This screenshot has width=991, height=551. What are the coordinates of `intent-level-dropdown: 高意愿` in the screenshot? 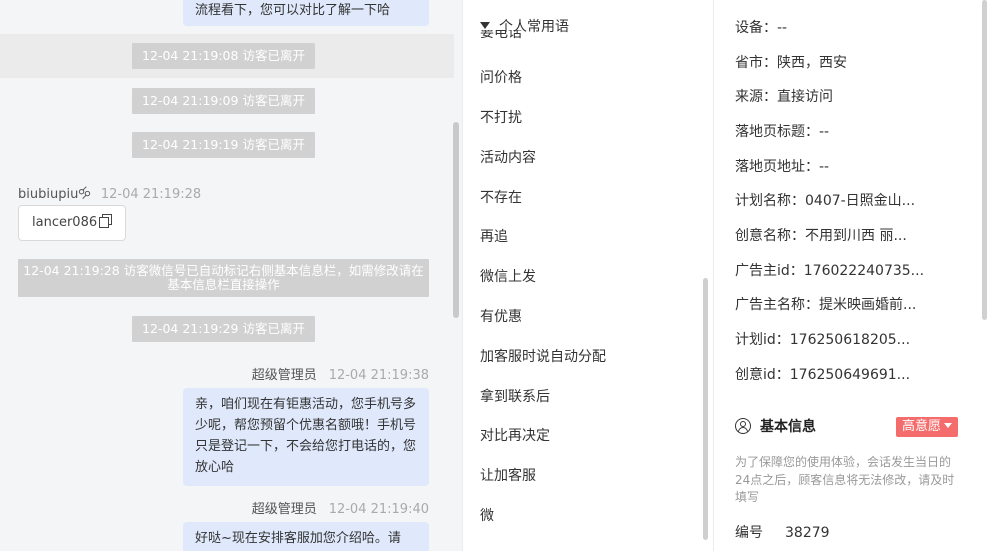 It's located at (927, 427).